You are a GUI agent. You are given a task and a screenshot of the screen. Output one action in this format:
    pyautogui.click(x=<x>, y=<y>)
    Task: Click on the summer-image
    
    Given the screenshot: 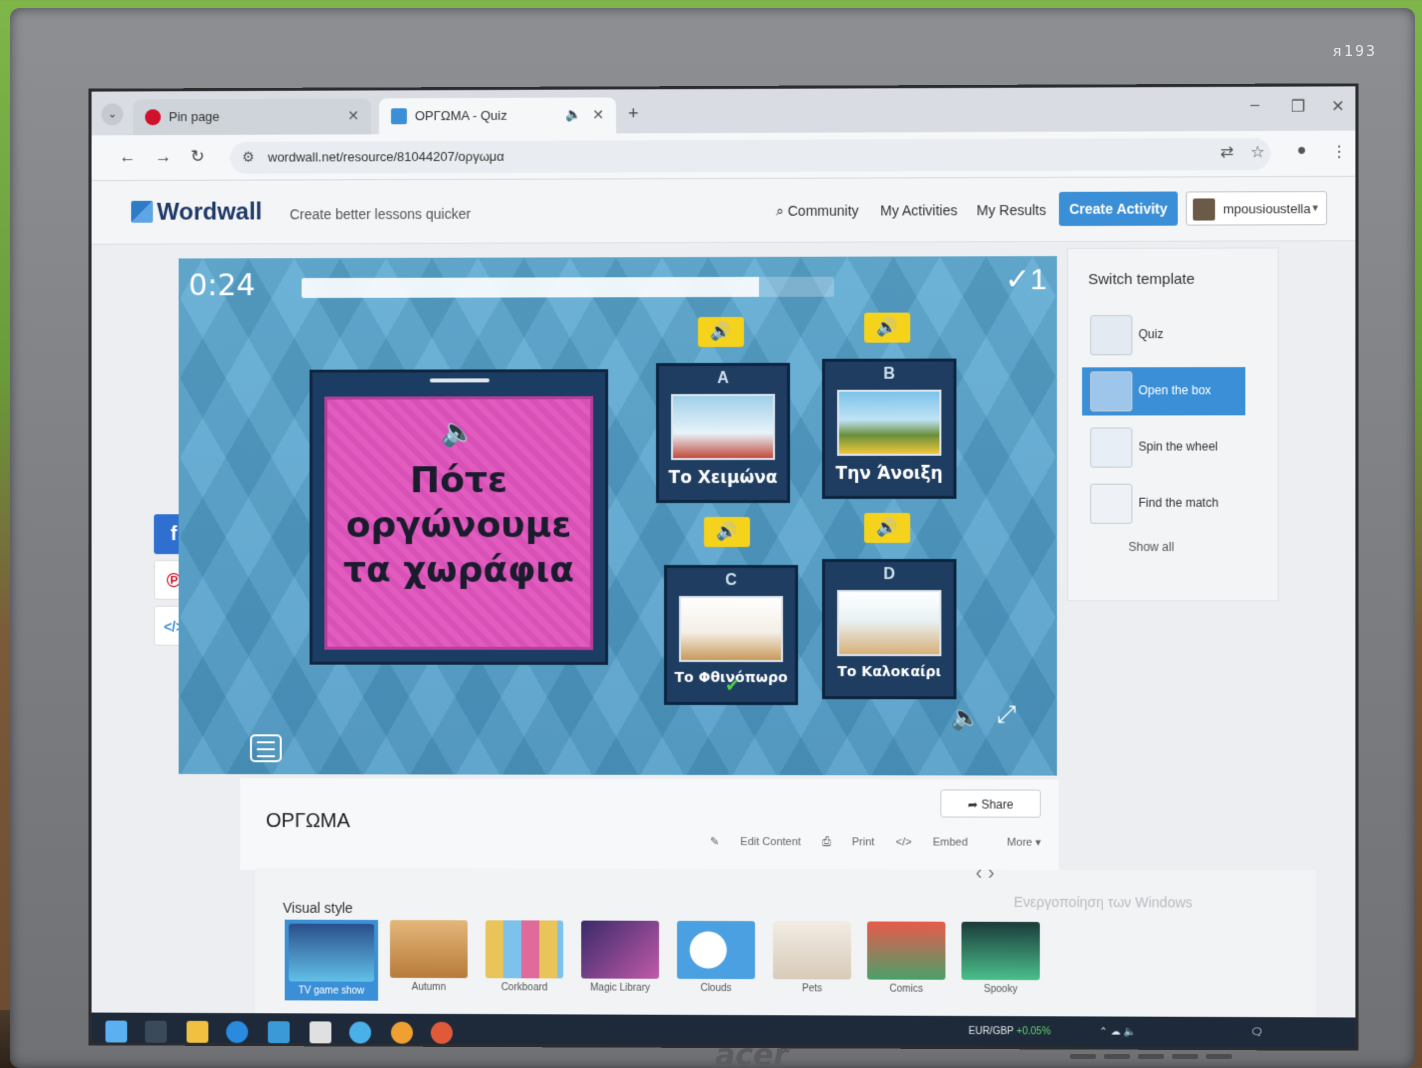 What is the action you would take?
    pyautogui.click(x=889, y=623)
    